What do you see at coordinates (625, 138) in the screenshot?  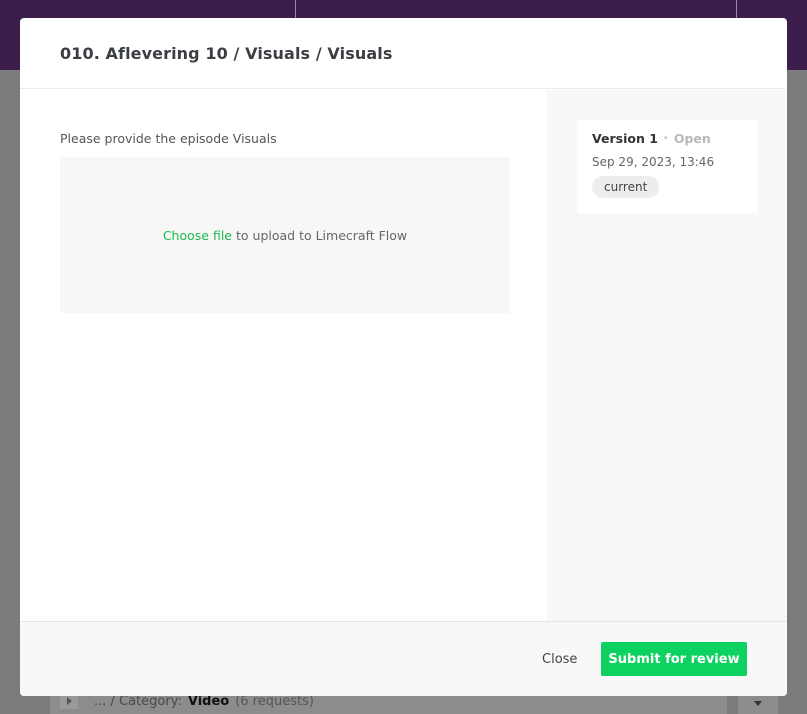 I see `version-label: Version 1` at bounding box center [625, 138].